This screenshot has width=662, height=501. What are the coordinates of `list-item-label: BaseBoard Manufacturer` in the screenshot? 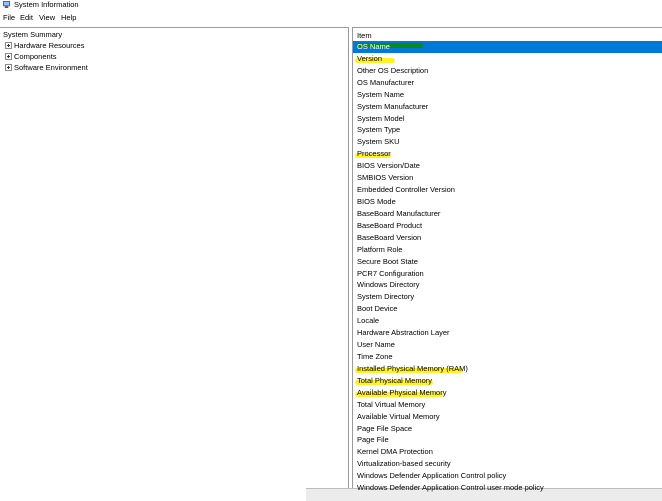 It's located at (399, 213).